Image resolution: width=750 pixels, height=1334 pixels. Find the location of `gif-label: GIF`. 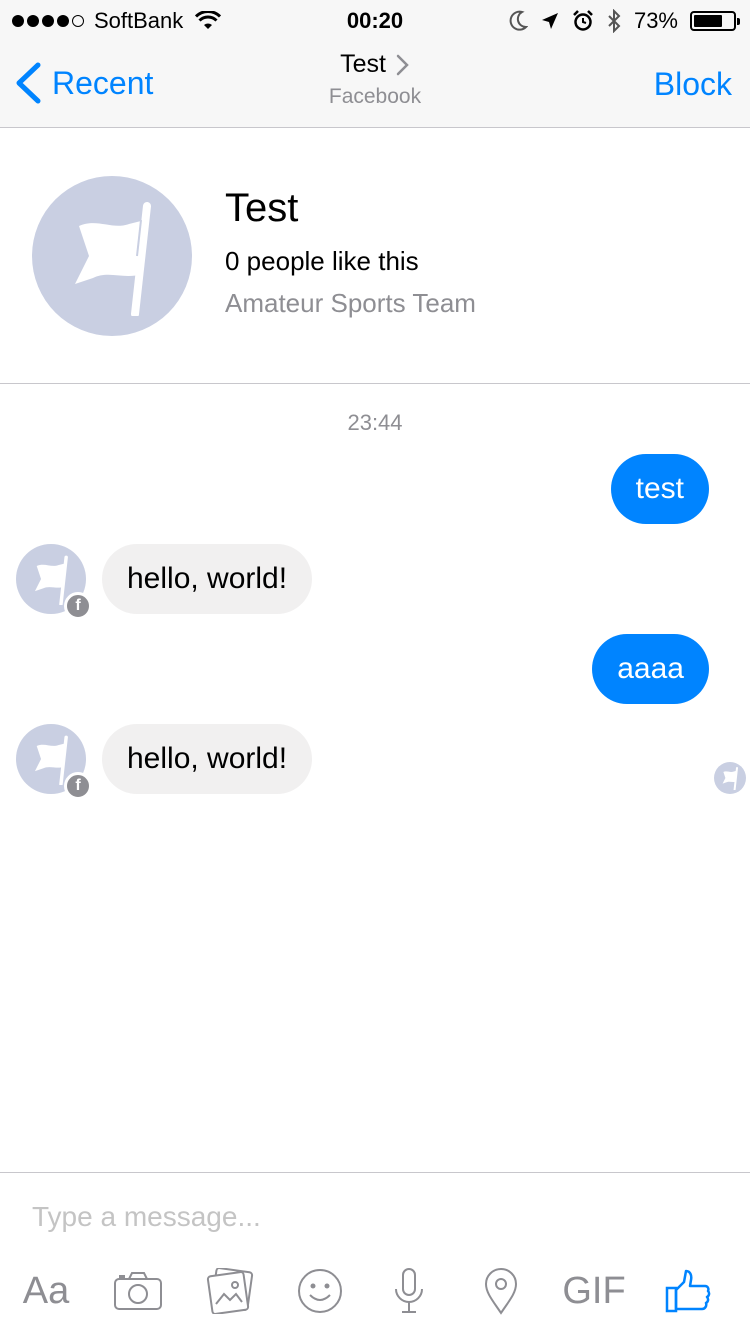

gif-label: GIF is located at coordinates (594, 1290).